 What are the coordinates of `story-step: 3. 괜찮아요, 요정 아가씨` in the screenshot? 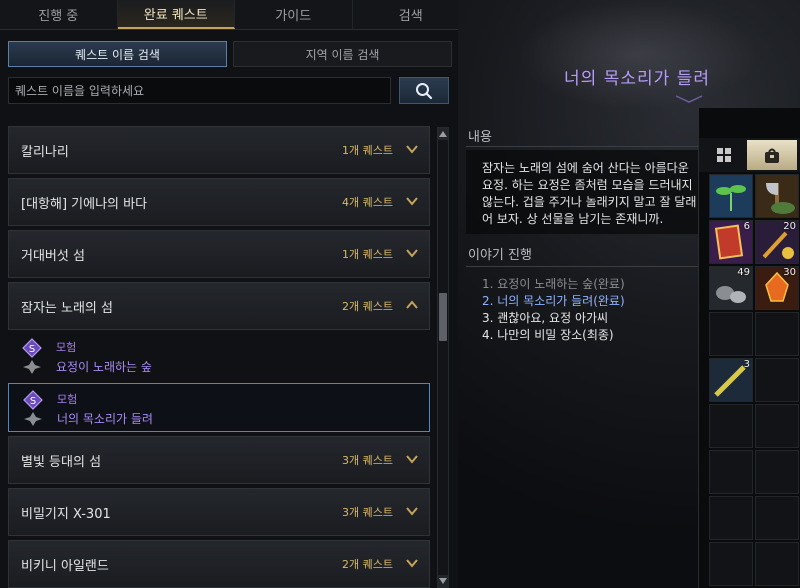 It's located at (545, 318).